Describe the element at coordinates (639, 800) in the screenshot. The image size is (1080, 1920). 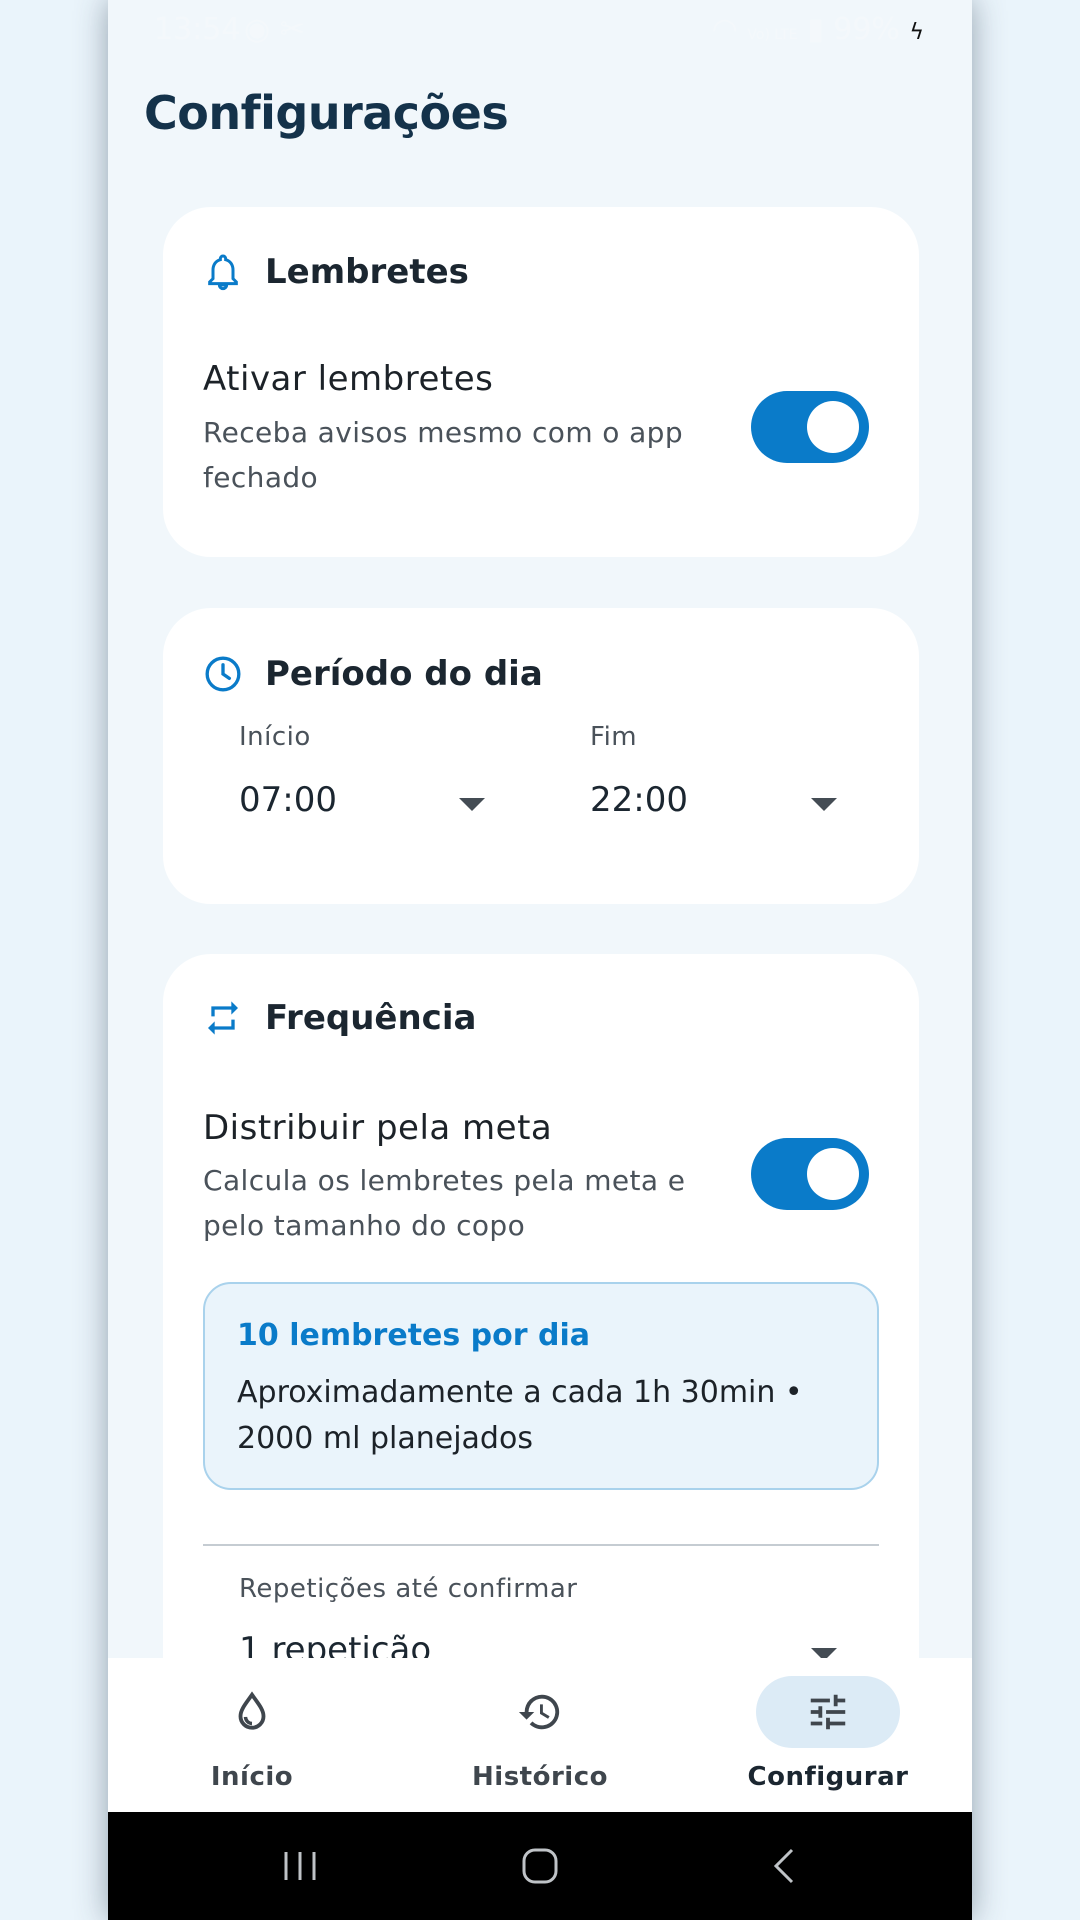
I see `end-time-value: 22:00` at that location.